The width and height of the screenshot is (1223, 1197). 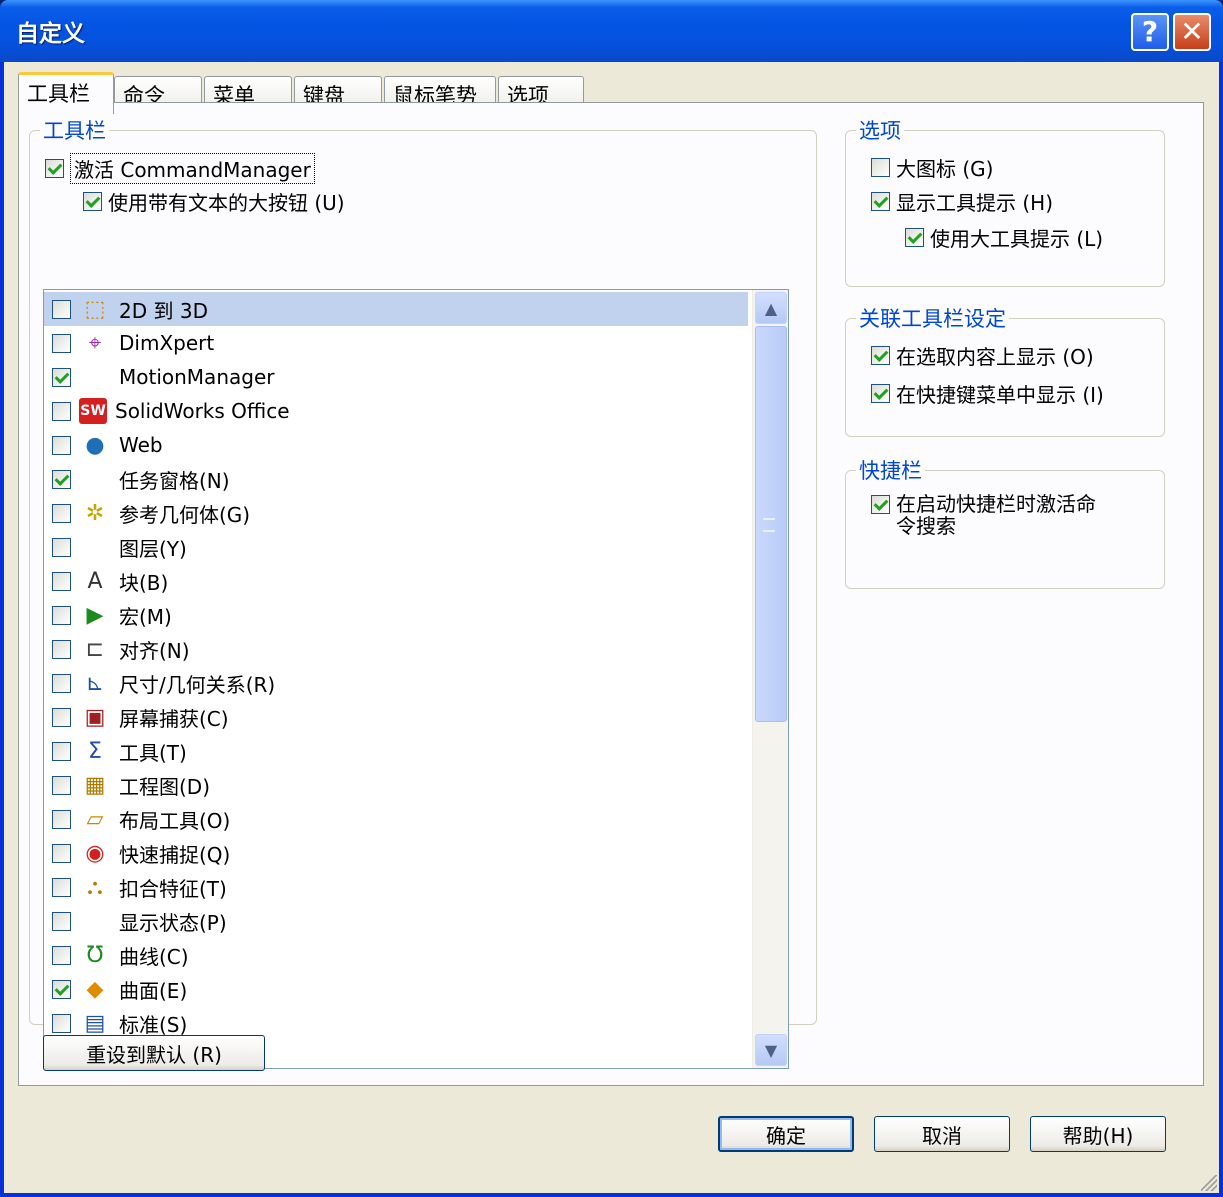 What do you see at coordinates (154, 1053) in the screenshot?
I see `reset-defaults-button: 重设到默认 (R)` at bounding box center [154, 1053].